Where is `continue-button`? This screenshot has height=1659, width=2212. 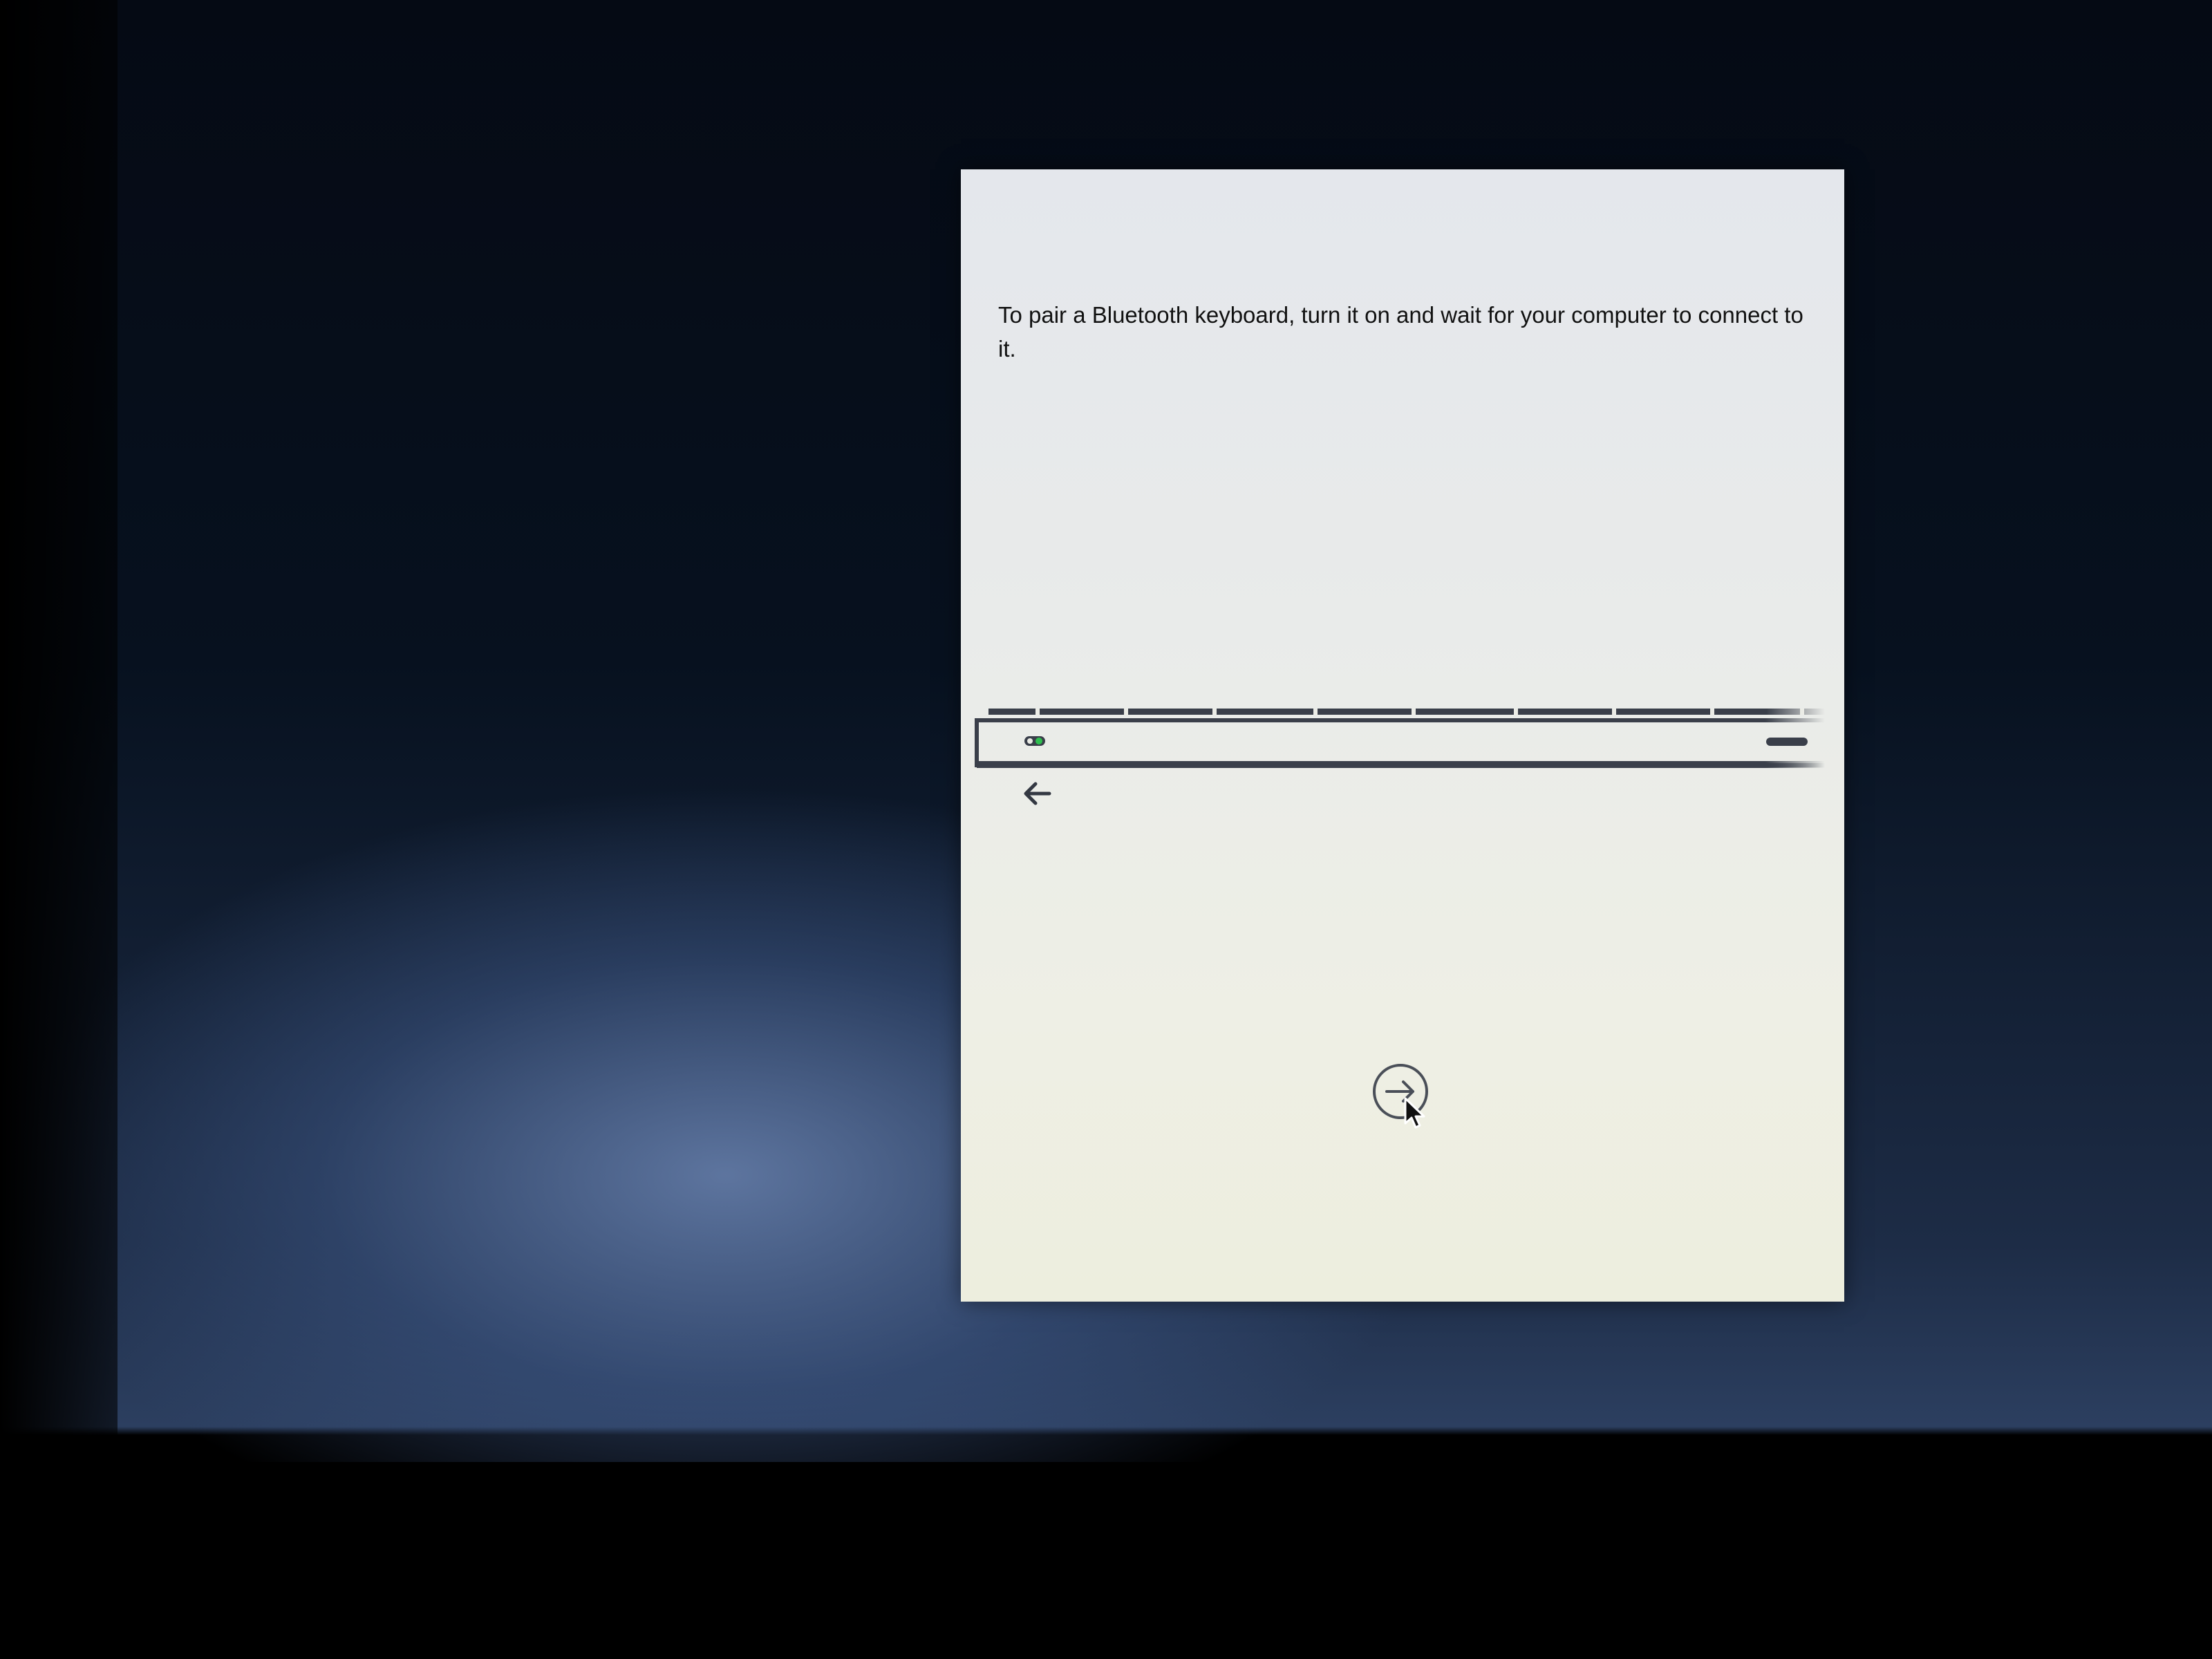 continue-button is located at coordinates (1400, 1091).